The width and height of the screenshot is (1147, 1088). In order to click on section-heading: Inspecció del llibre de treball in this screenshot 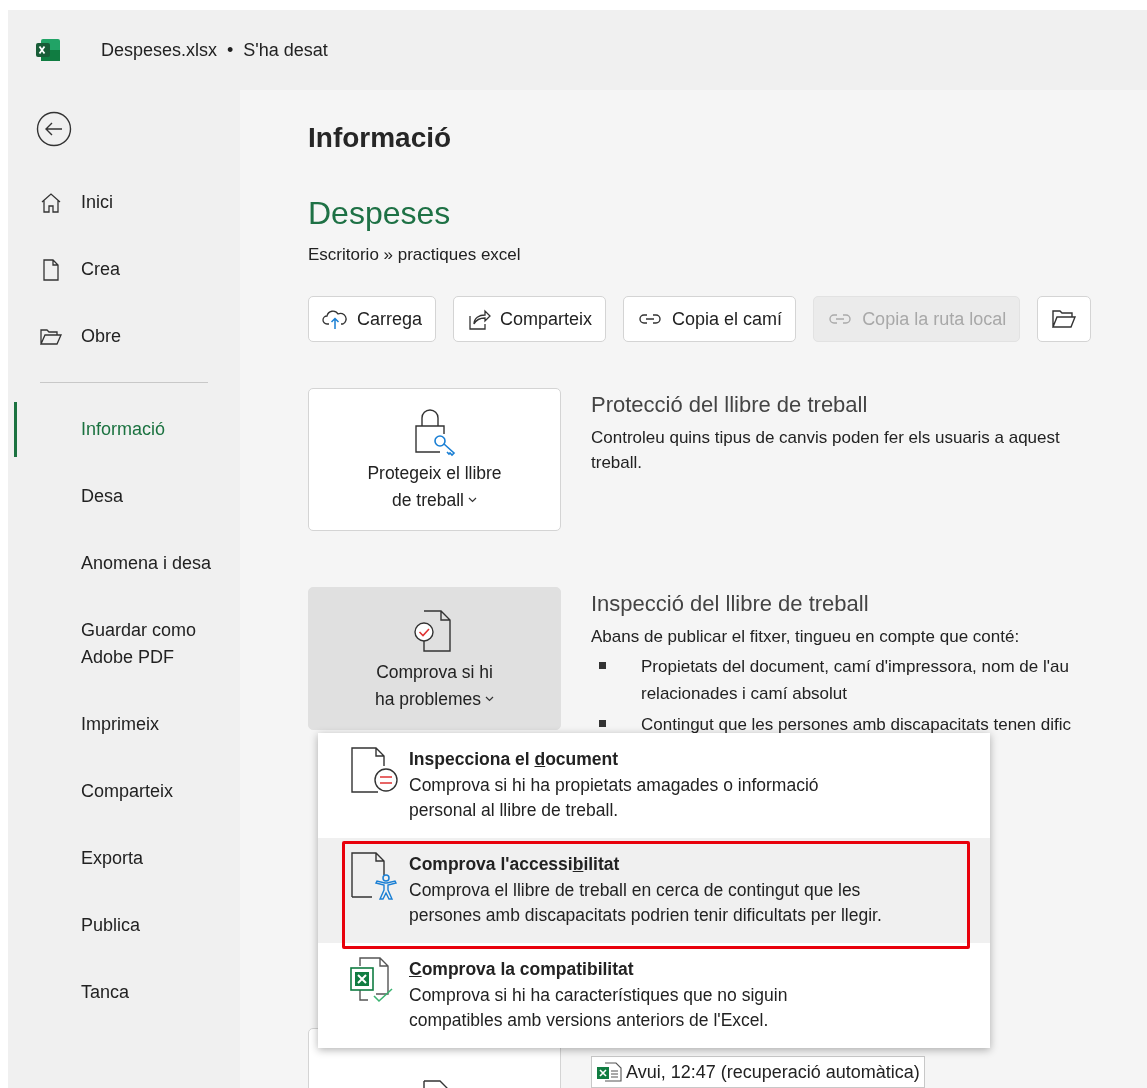, I will do `click(730, 604)`.